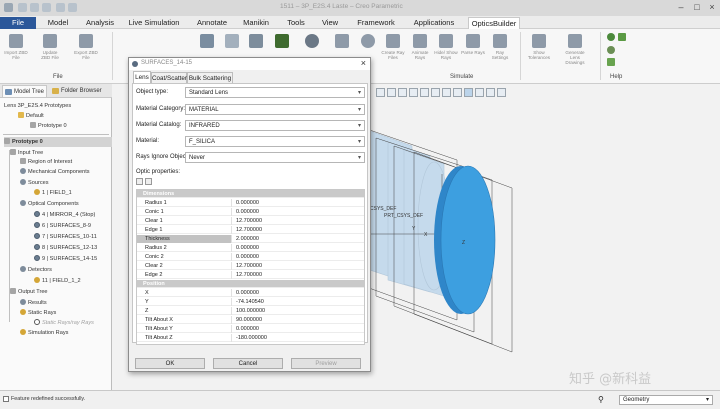 This screenshot has height=409, width=720. What do you see at coordinates (275, 92) in the screenshot?
I see `object-type-select: Standard Lens ▾` at bounding box center [275, 92].